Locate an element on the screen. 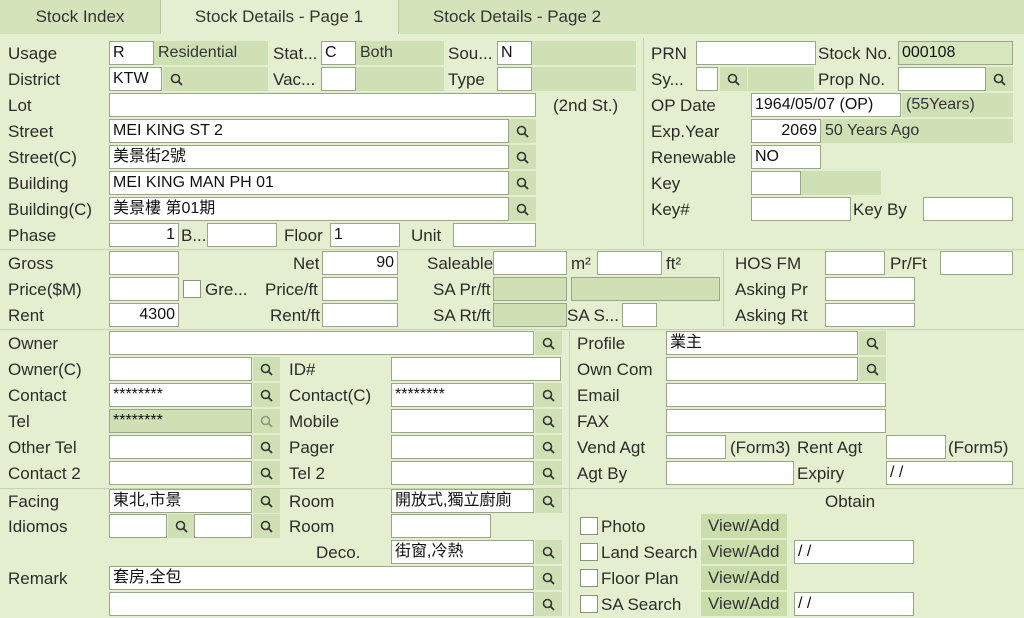 Image resolution: width=1024 pixels, height=618 pixels. asking-rt-field is located at coordinates (870, 315).